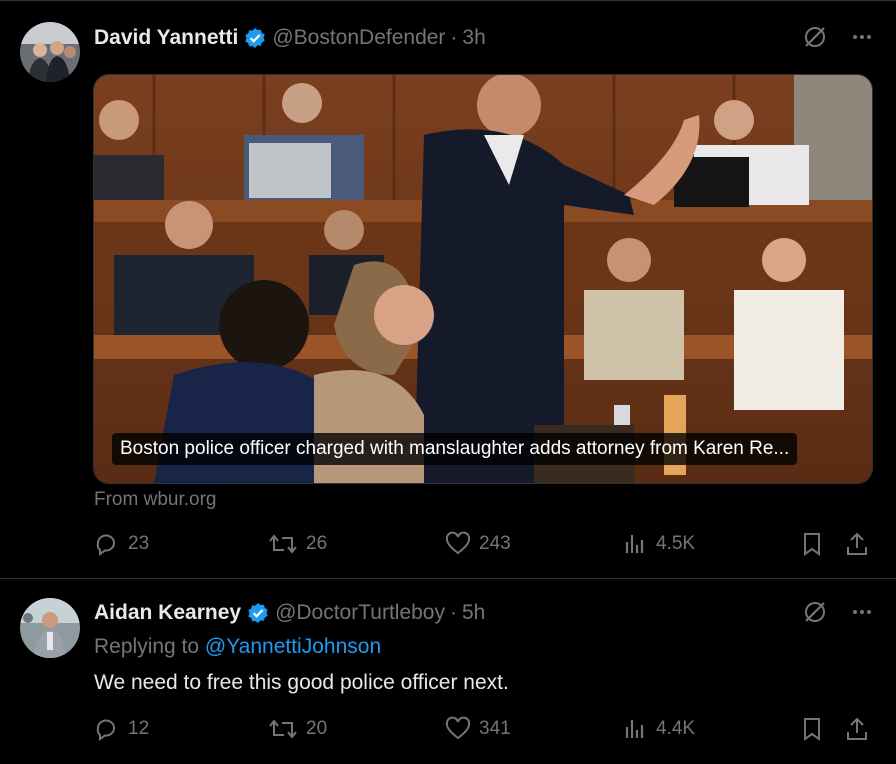 The image size is (896, 764). I want to click on post-actions: 23 26 243 4.5K, so click(485, 546).